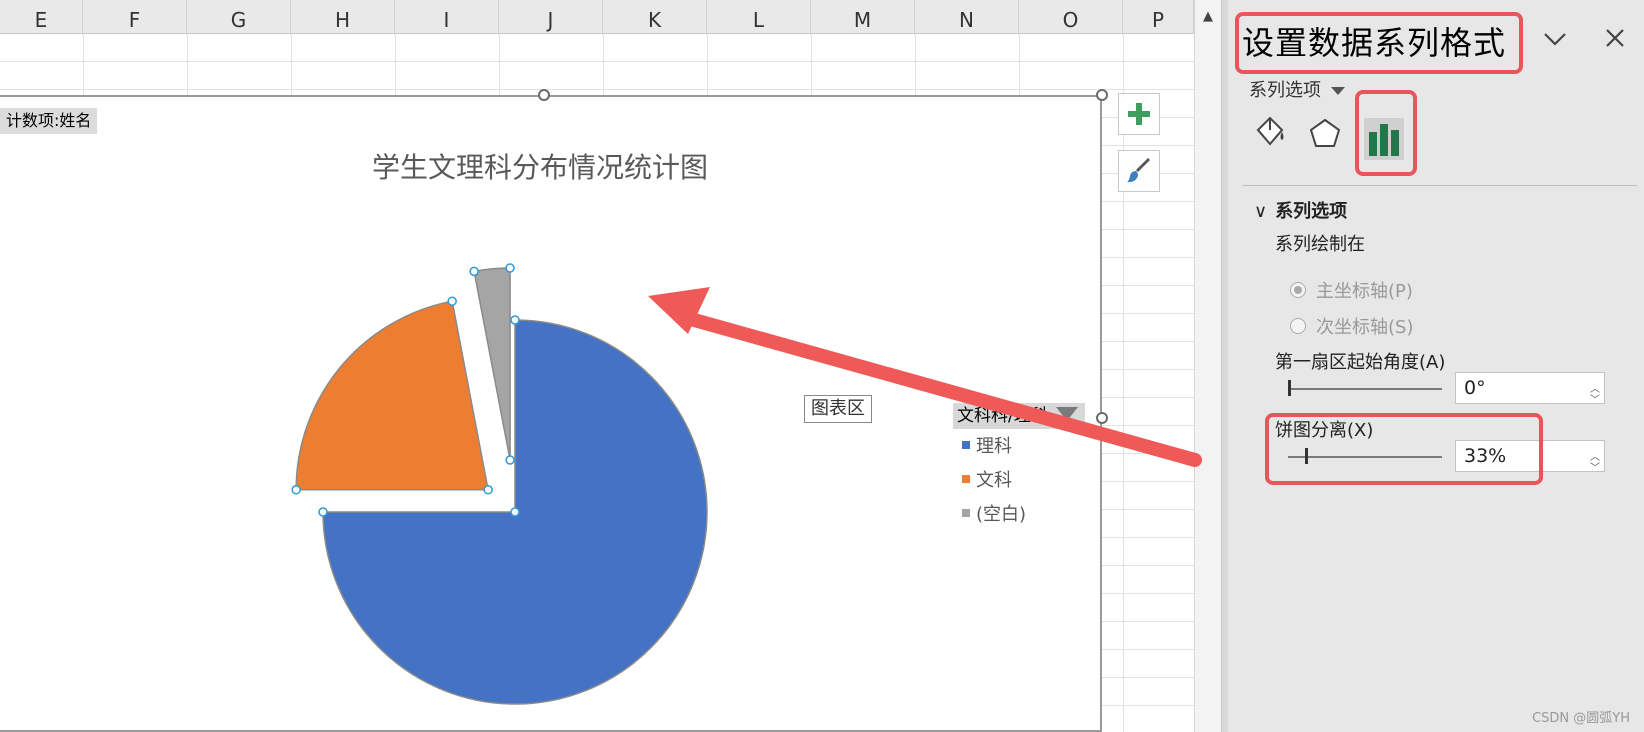  What do you see at coordinates (492, 364) in the screenshot?
I see `pie-slice-blank` at bounding box center [492, 364].